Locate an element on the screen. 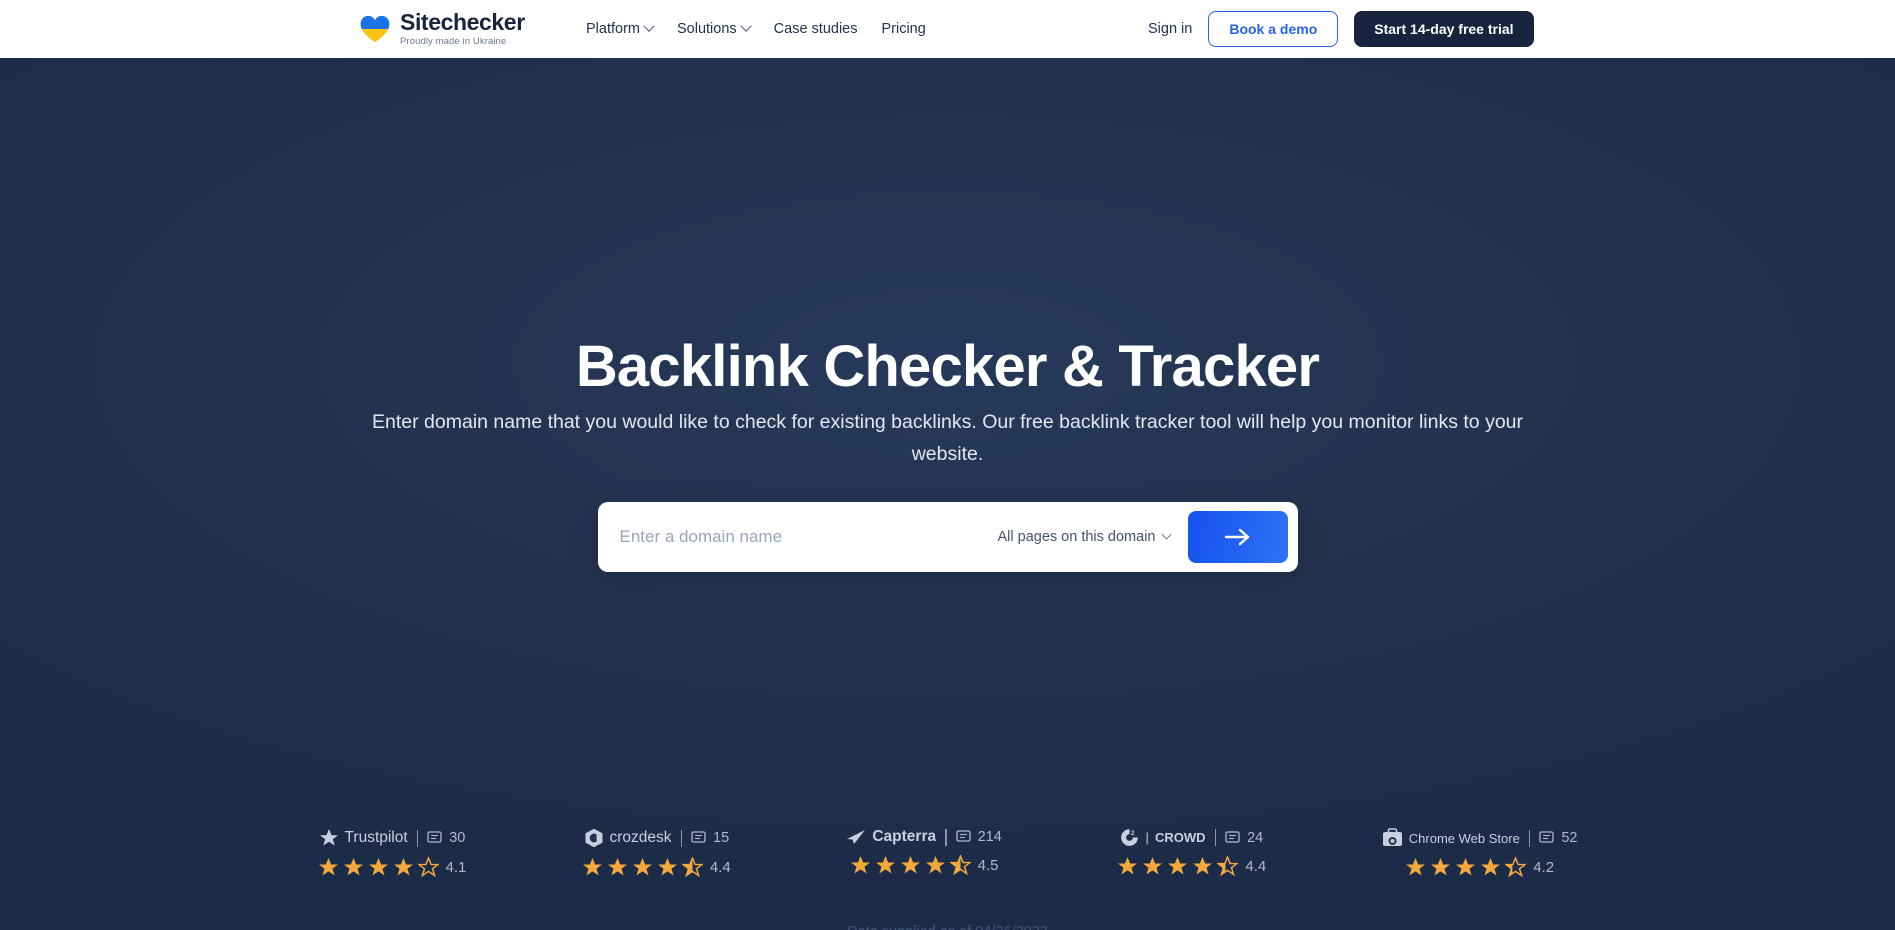 The image size is (1895, 930). star-rating-trustpilot is located at coordinates (378, 867).